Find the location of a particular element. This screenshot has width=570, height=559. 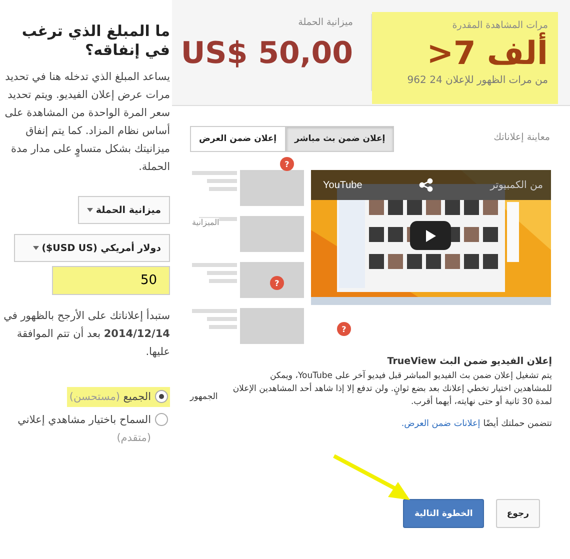

currency-dropdown: دولار أمريكي (USD US$) is located at coordinates (92, 248).